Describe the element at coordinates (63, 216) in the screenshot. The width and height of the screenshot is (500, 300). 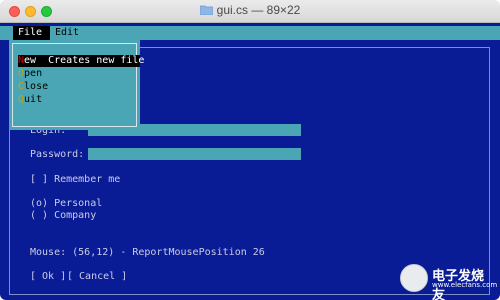
I see `radio-company: ( ) Company` at that location.